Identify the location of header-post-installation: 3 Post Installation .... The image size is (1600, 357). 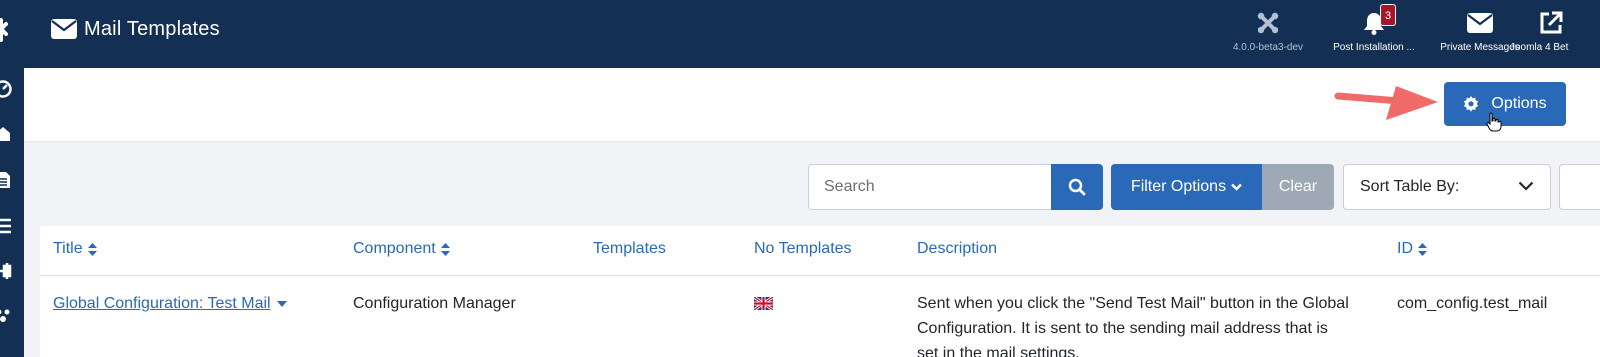
(1374, 28).